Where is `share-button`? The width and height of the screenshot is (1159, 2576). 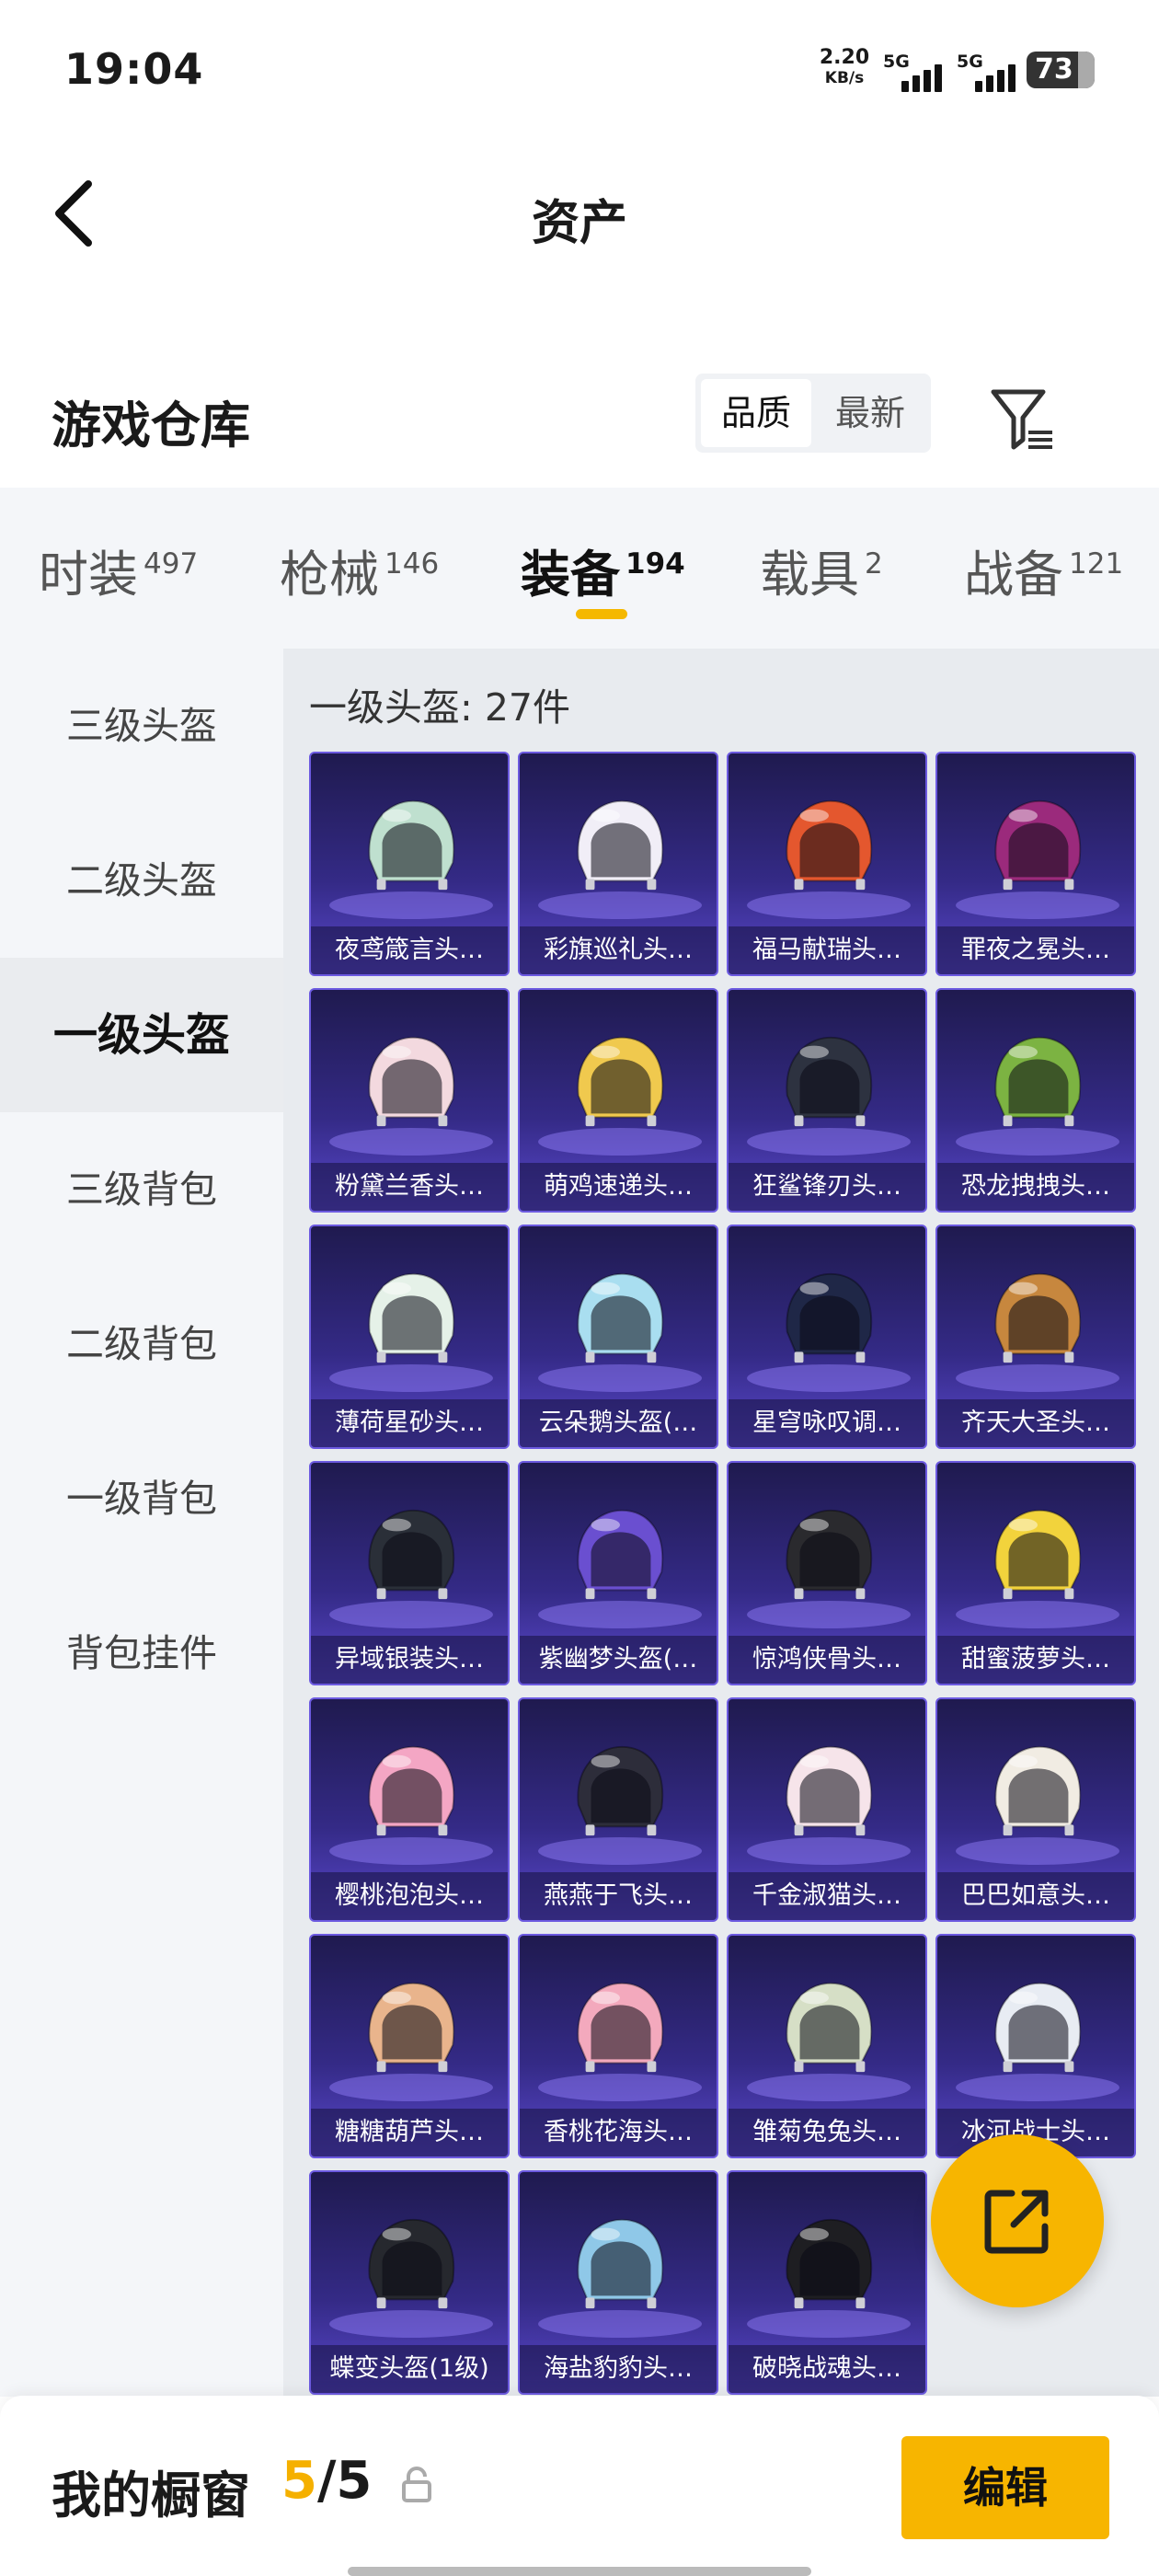
share-button is located at coordinates (1017, 2220).